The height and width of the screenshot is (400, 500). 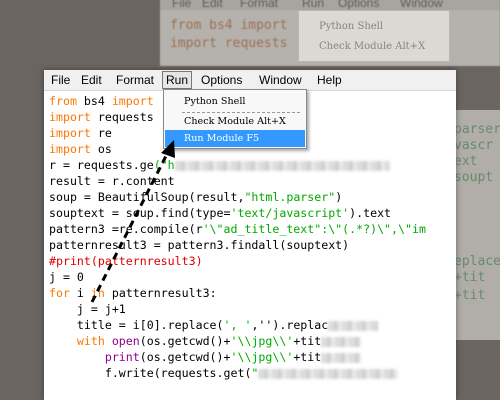 I want to click on dashed-arrow-icon, so click(x=132, y=221).